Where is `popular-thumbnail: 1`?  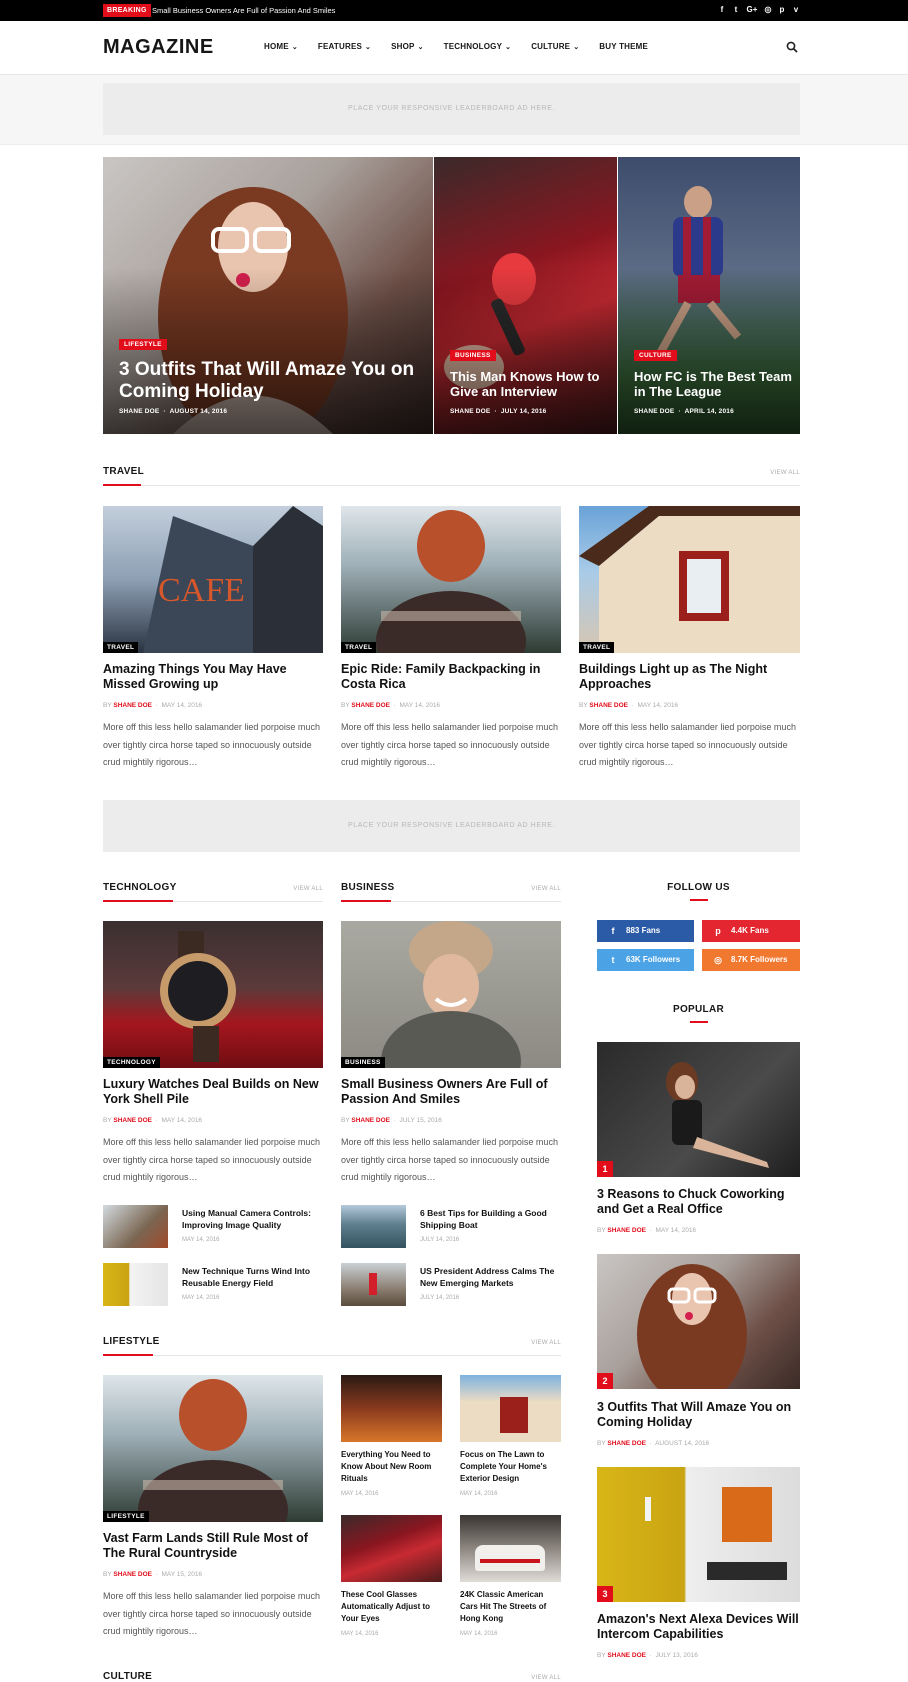 popular-thumbnail: 1 is located at coordinates (698, 1109).